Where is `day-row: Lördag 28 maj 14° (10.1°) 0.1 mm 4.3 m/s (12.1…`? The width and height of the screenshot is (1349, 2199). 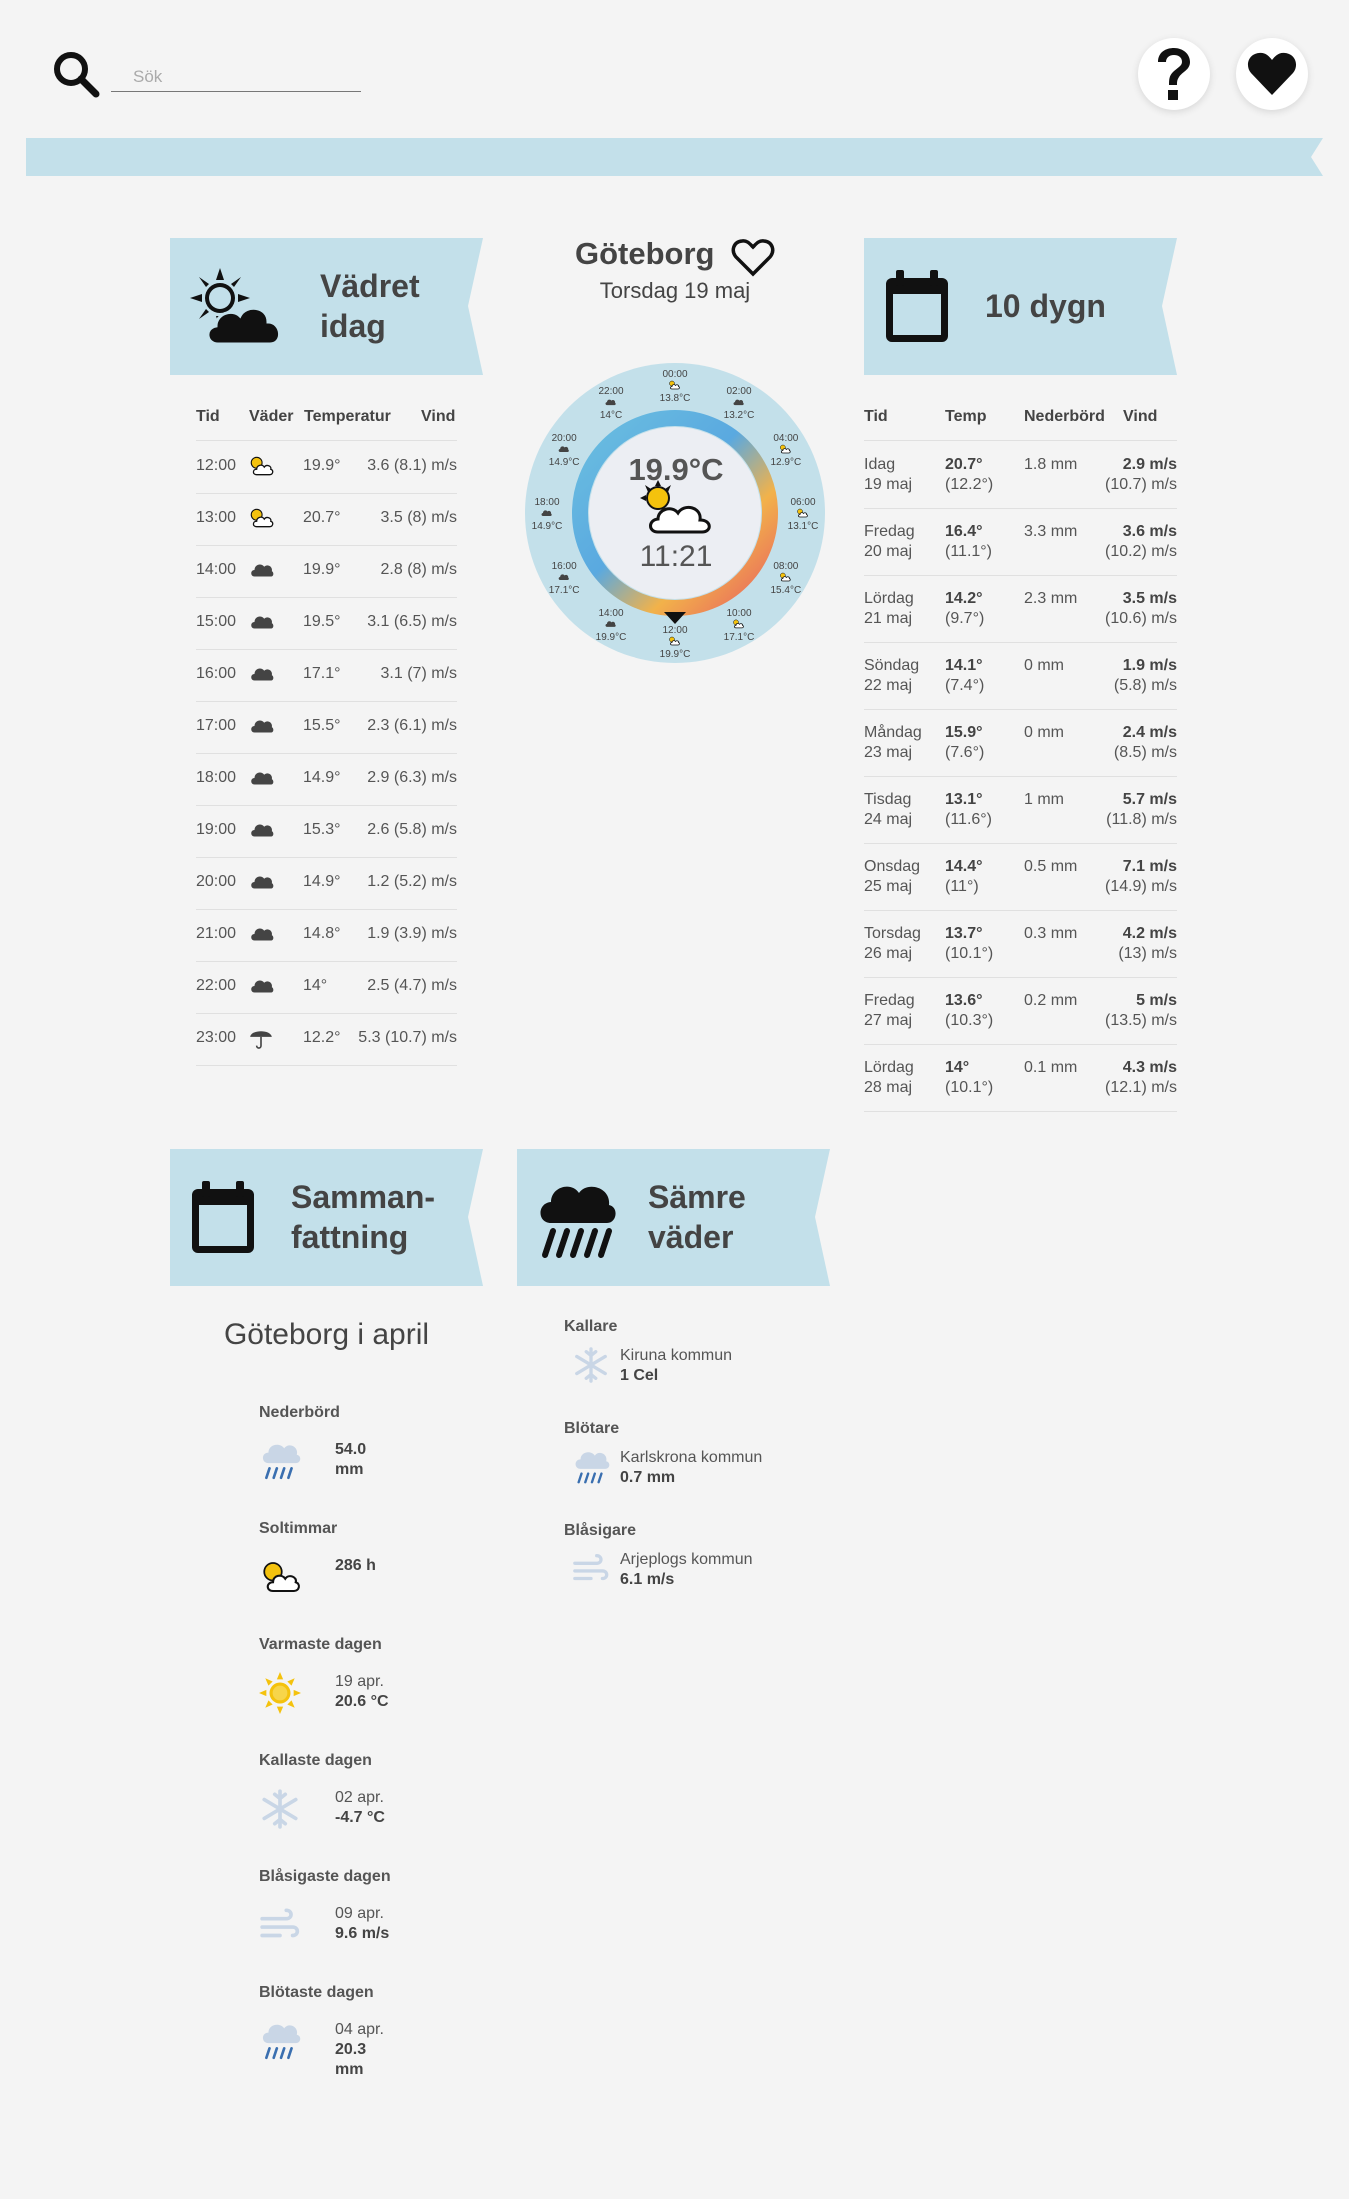
day-row: Lördag 28 maj 14° (10.1°) 0.1 mm 4.3 m/s (12.1… is located at coordinates (1020, 1078).